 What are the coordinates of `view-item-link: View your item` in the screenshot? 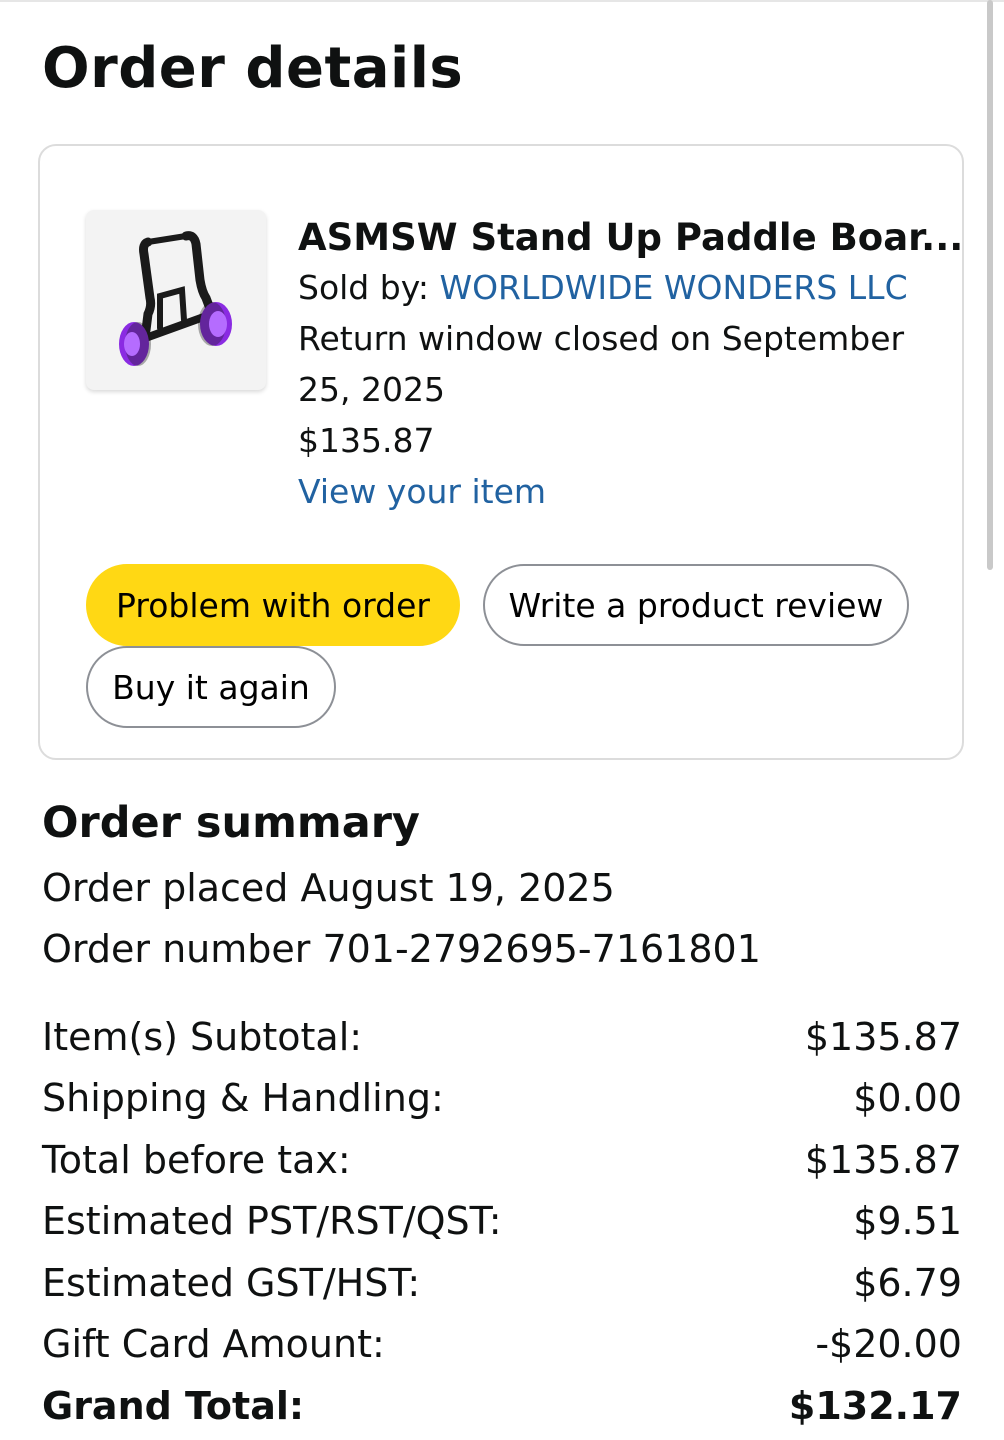 It's located at (618, 491).